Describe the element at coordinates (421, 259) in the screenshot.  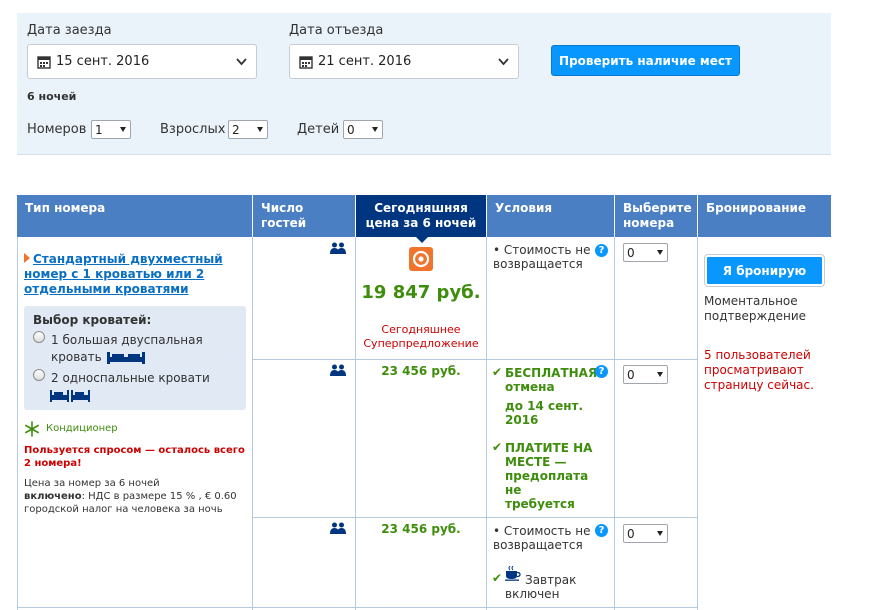
I see `deal-badge-icon` at that location.